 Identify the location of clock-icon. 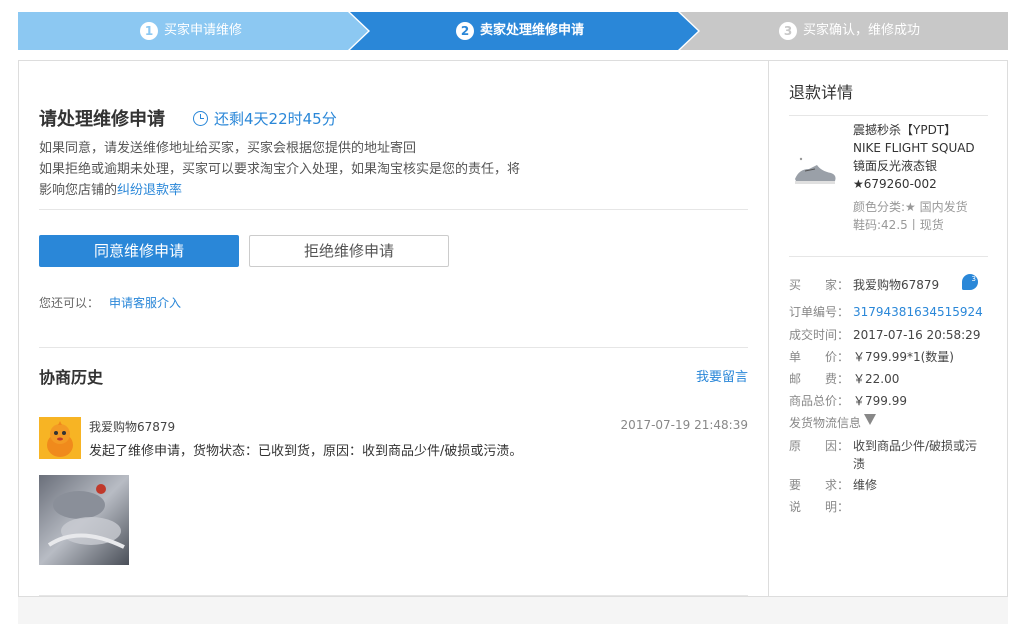
(200, 118).